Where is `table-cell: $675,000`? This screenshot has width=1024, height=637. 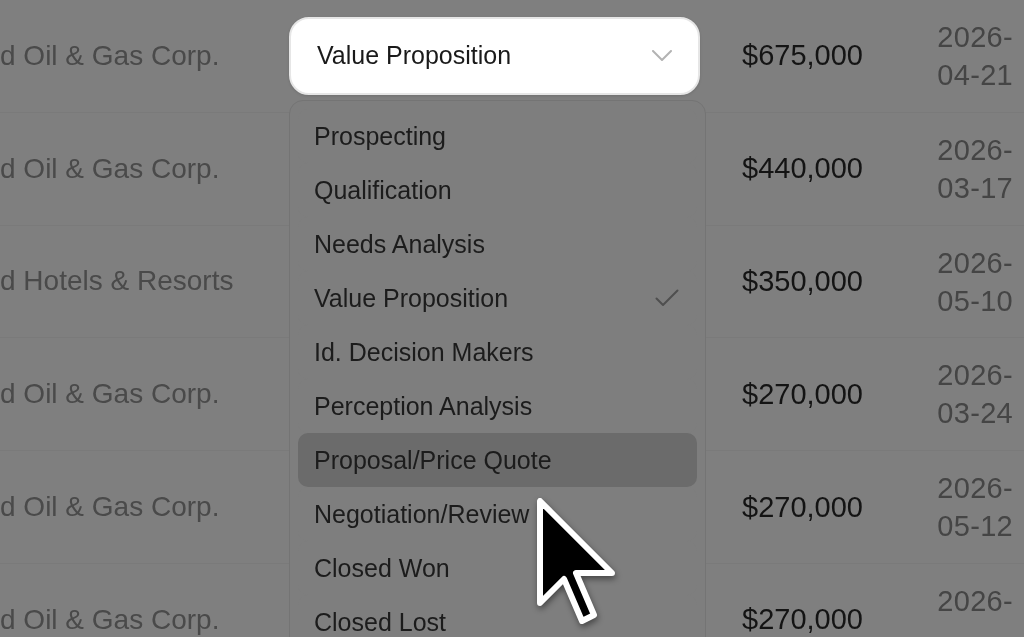
table-cell: $675,000 is located at coordinates (802, 56).